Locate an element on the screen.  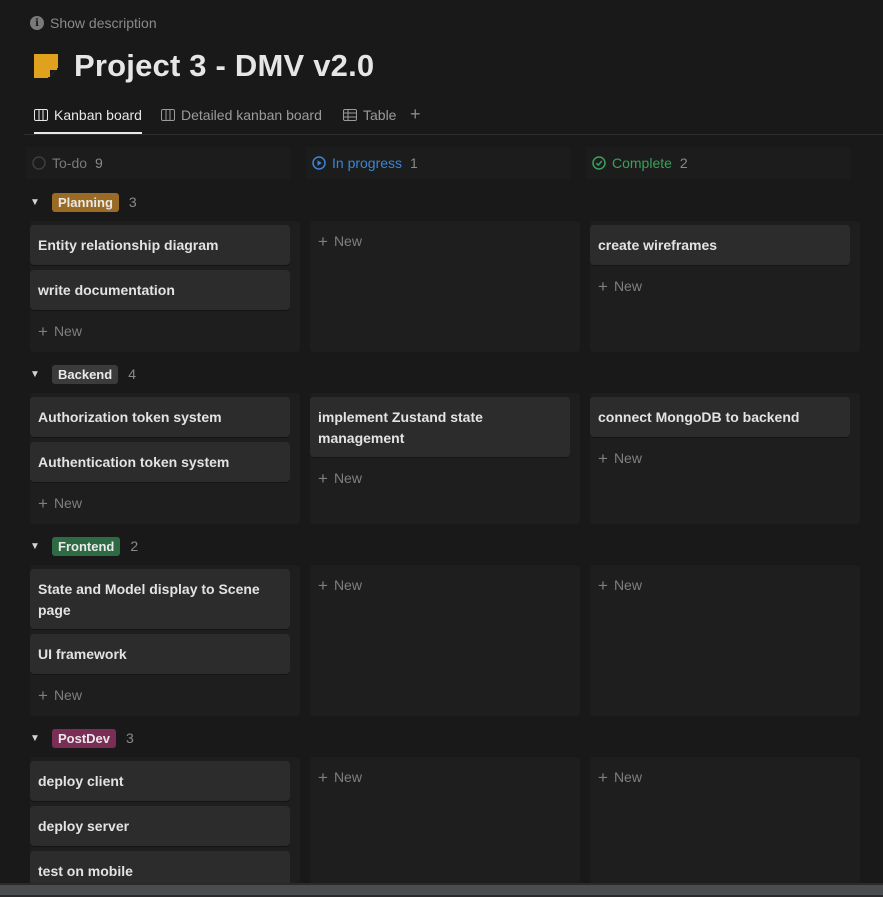
group-header-planning: ▼ Planning 3 is located at coordinates (83, 202).